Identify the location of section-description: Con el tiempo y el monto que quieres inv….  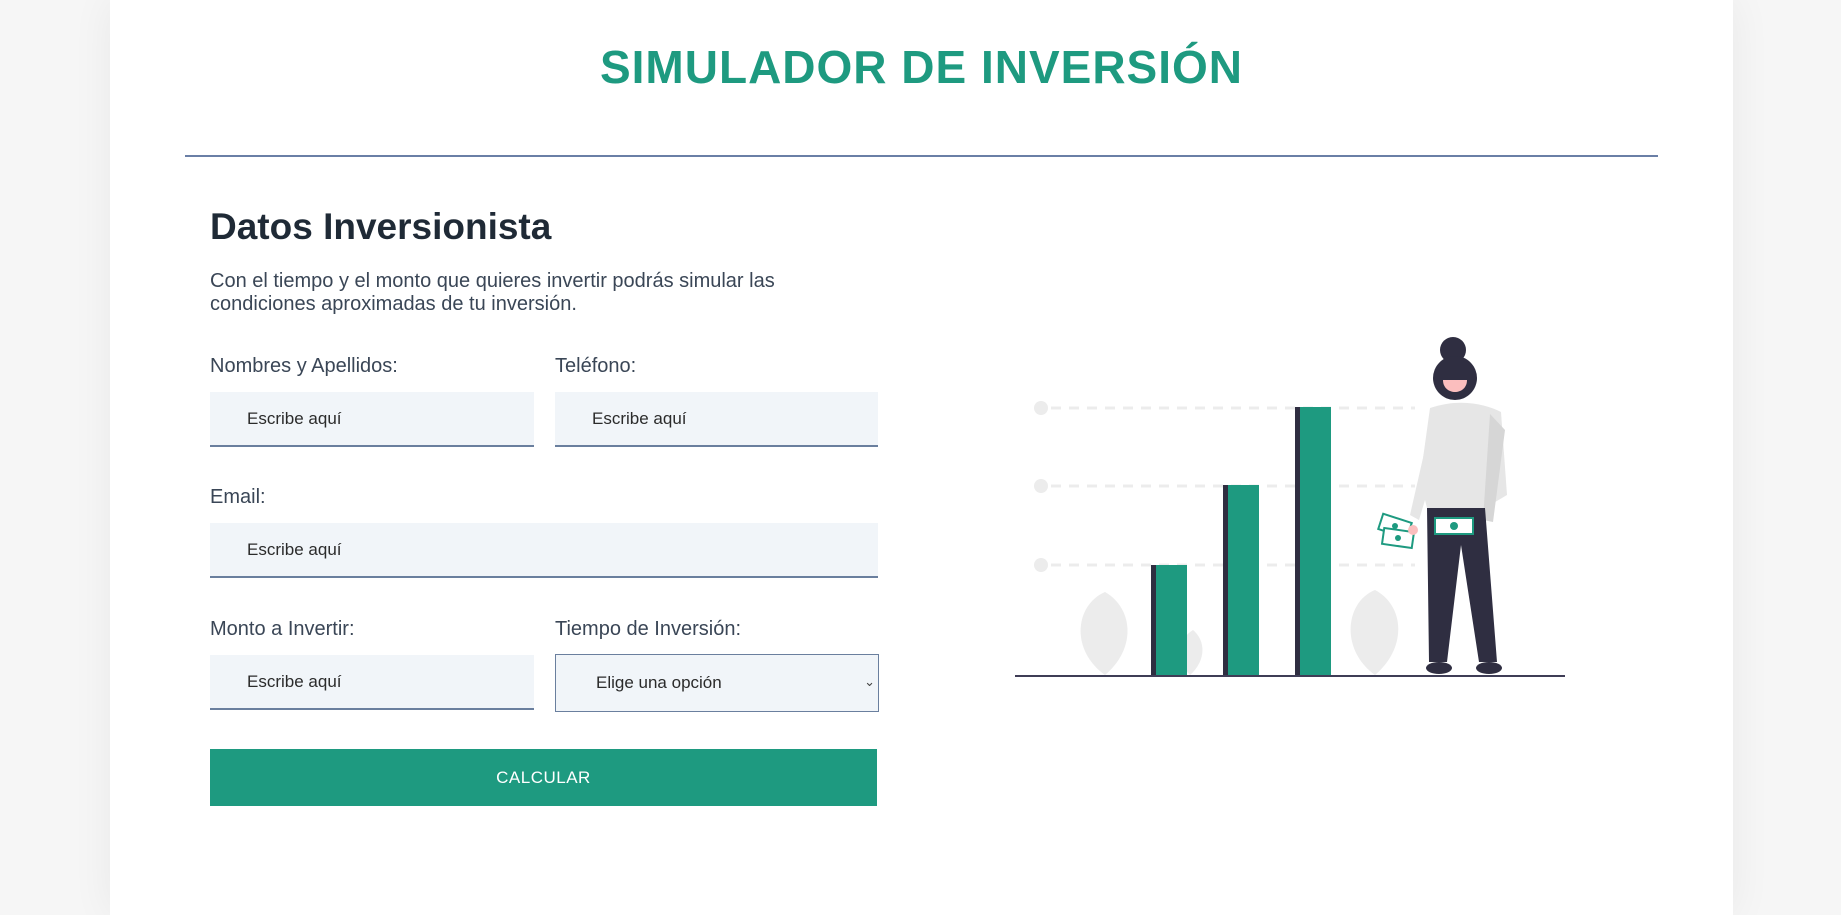
(492, 292).